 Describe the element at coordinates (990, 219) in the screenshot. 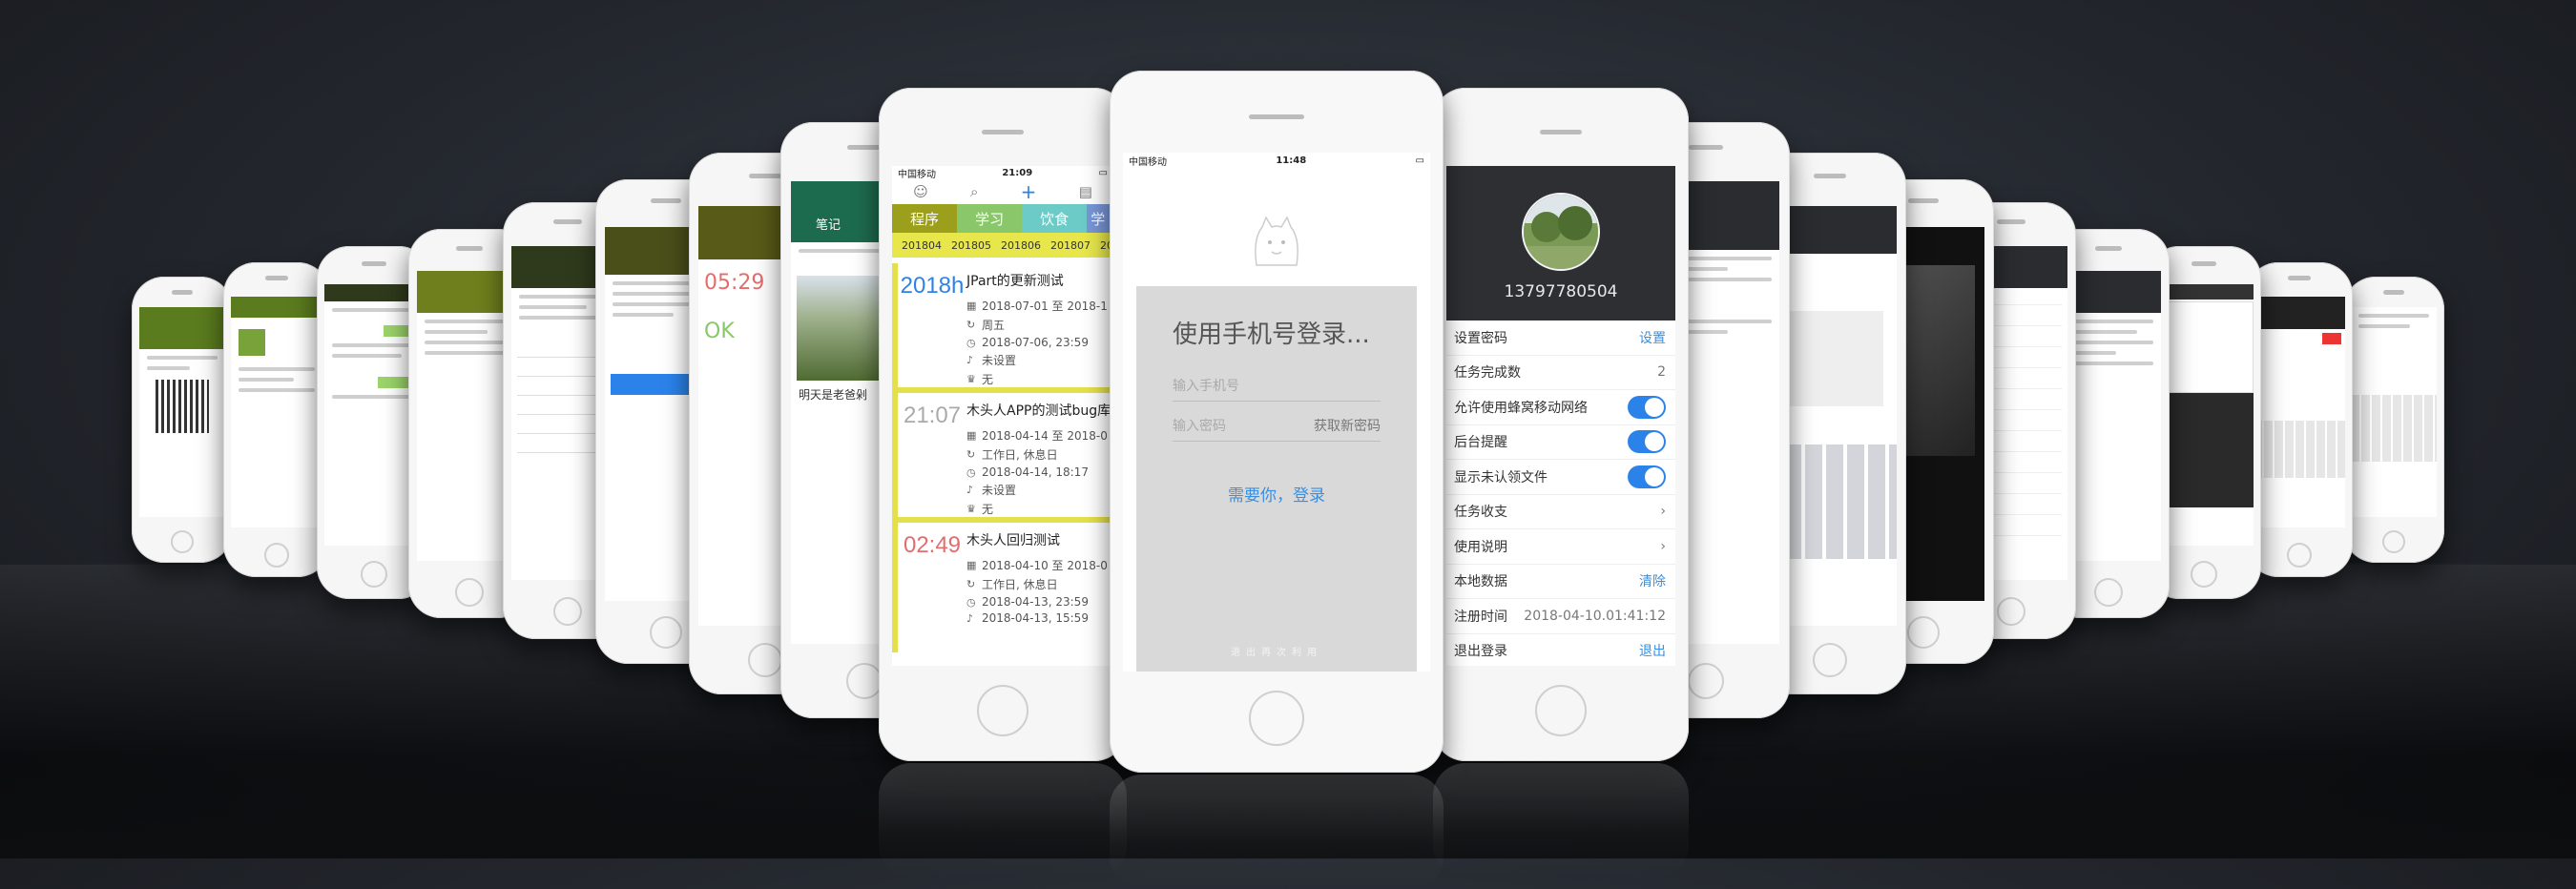

I see `tab-study: 学习` at that location.